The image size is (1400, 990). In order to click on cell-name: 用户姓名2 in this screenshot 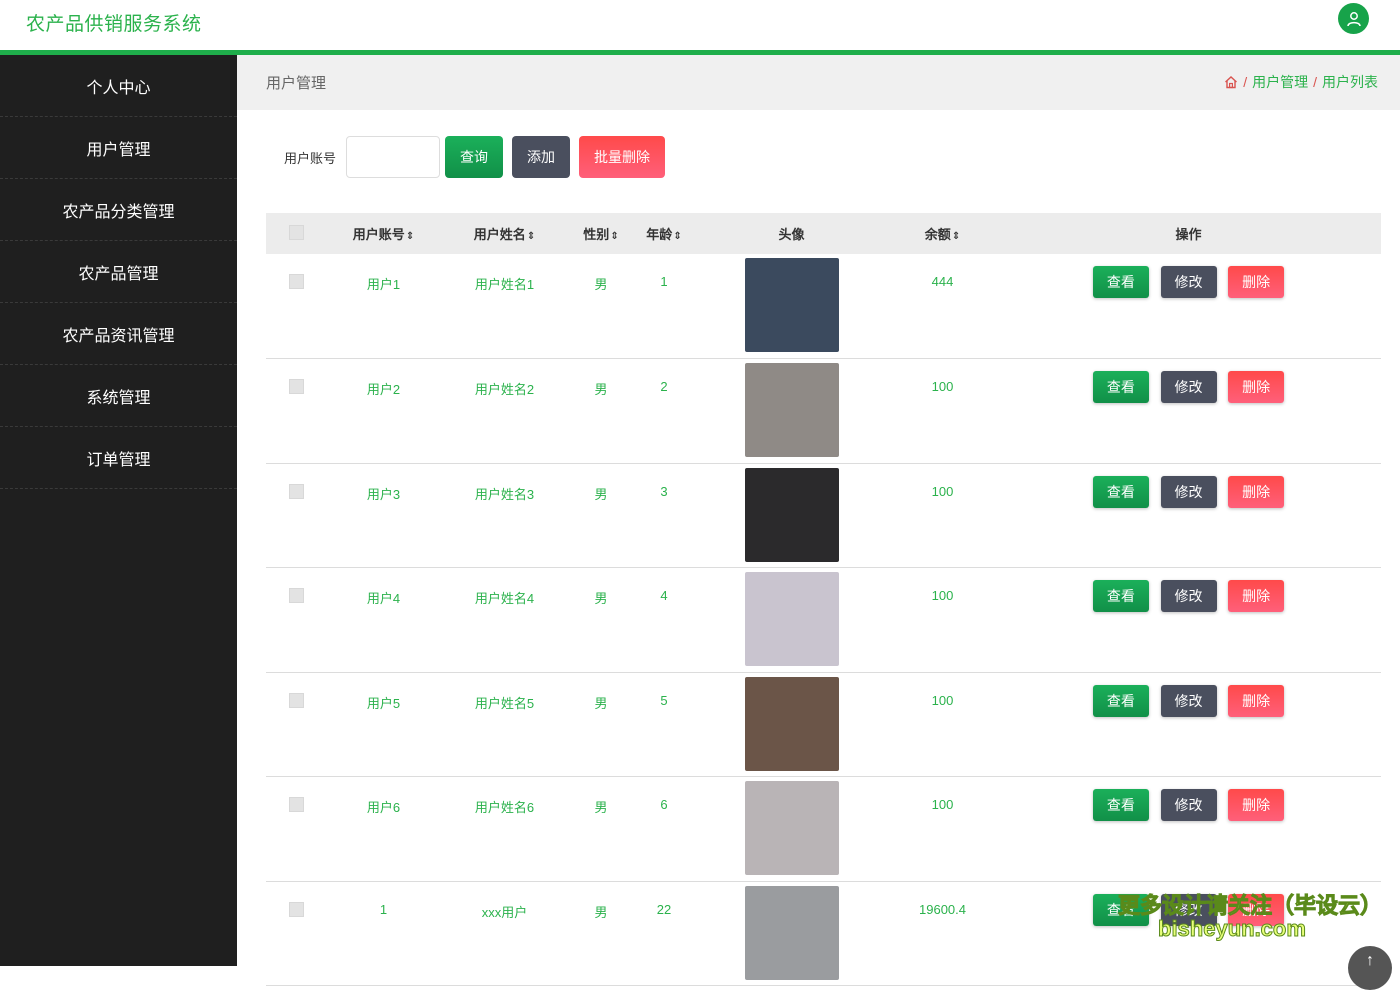, I will do `click(504, 389)`.